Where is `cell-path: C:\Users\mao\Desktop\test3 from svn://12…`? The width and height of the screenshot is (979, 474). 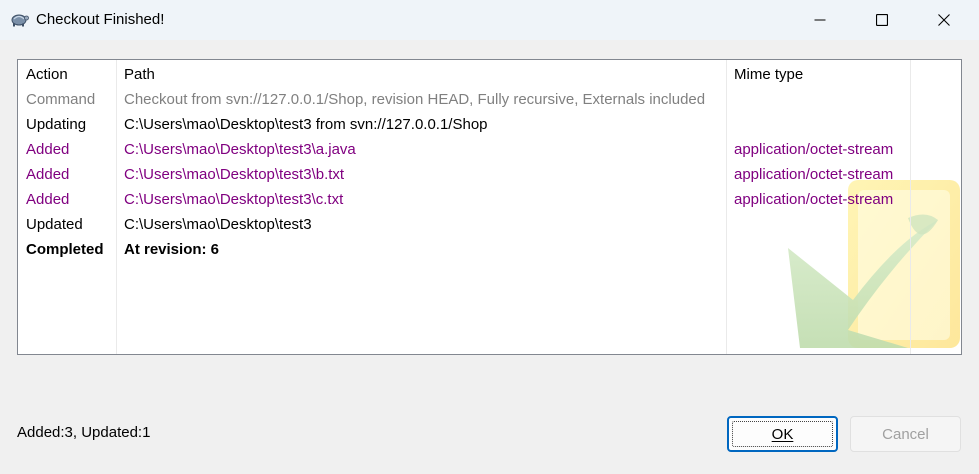 cell-path: C:\Users\mao\Desktop\test3 from svn://12… is located at coordinates (306, 124).